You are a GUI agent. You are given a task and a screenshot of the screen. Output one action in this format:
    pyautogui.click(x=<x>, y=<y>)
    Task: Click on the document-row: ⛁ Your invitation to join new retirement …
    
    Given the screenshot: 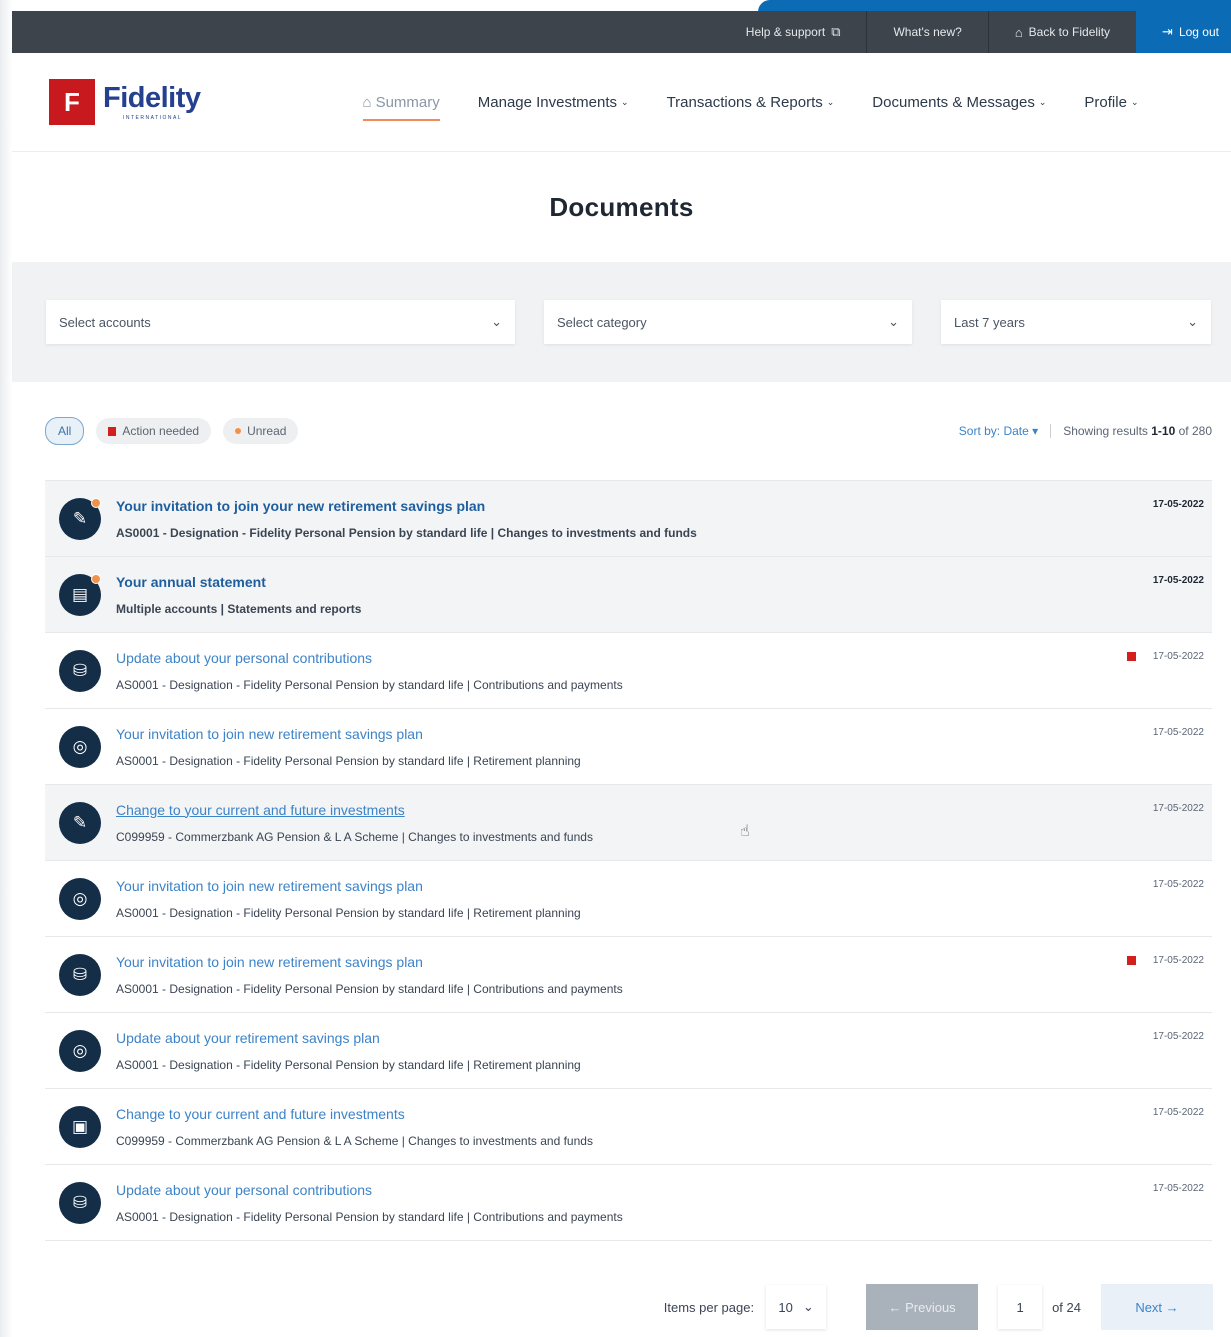 What is the action you would take?
    pyautogui.click(x=628, y=975)
    